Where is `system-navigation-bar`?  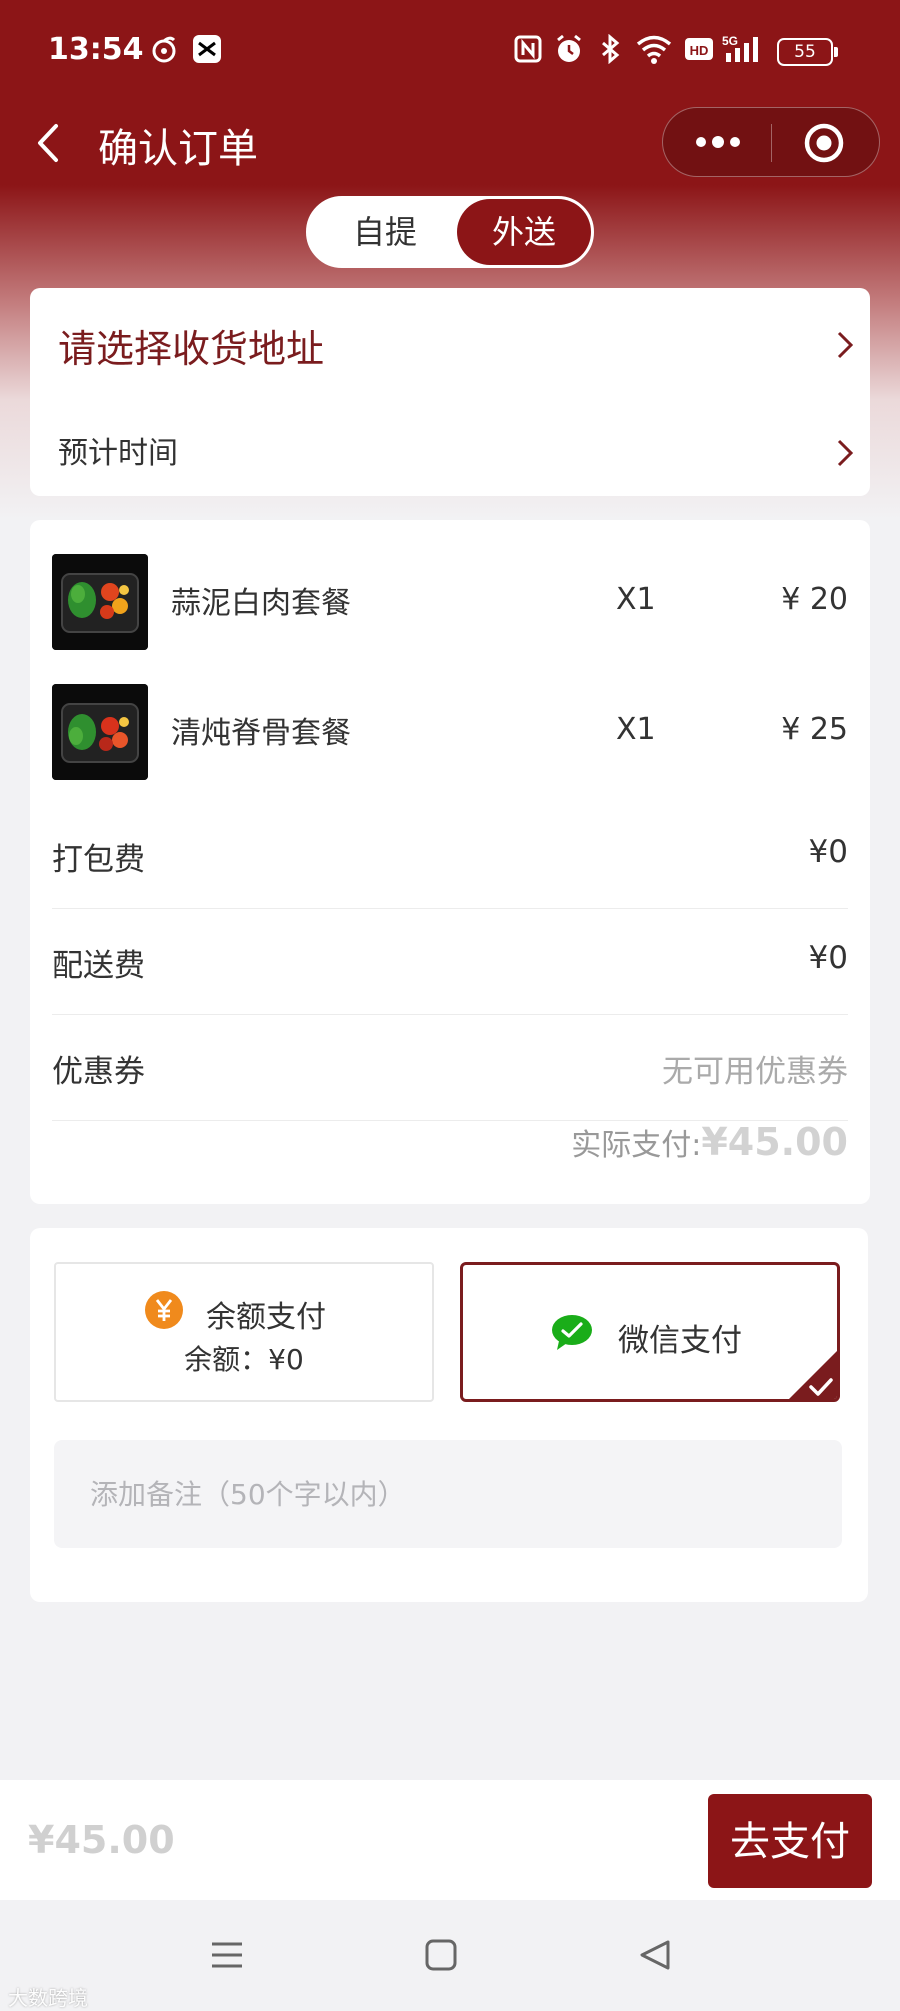 system-navigation-bar is located at coordinates (450, 1955).